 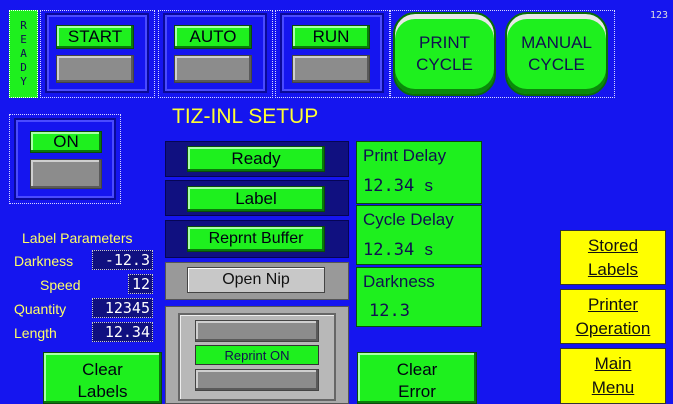 I want to click on darkness-param-label: Darkness, so click(x=44, y=261).